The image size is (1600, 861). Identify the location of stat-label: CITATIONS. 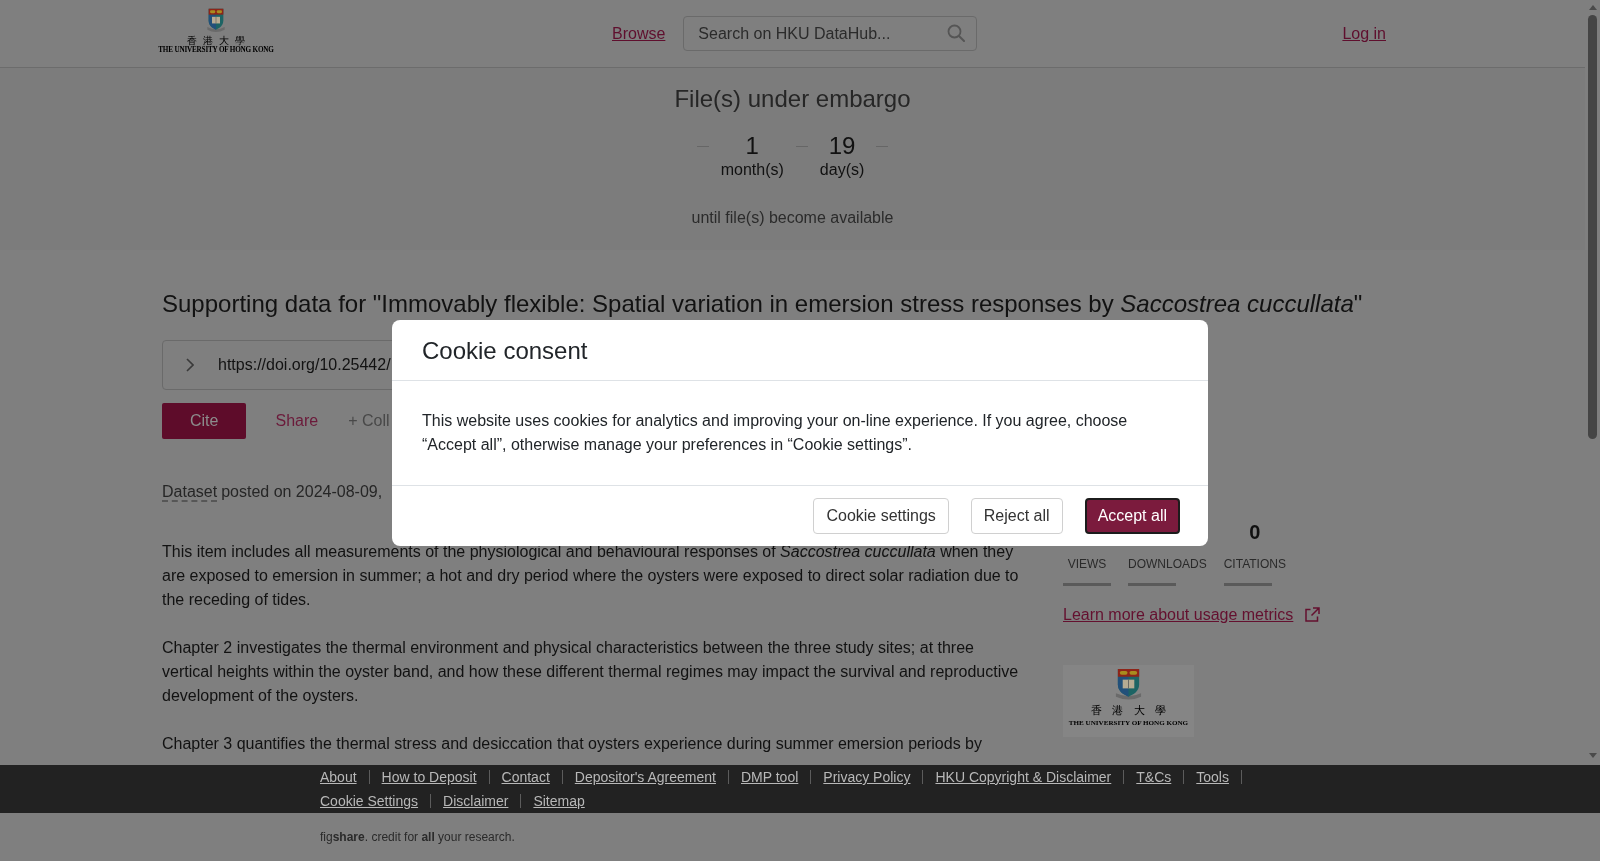
(1254, 564).